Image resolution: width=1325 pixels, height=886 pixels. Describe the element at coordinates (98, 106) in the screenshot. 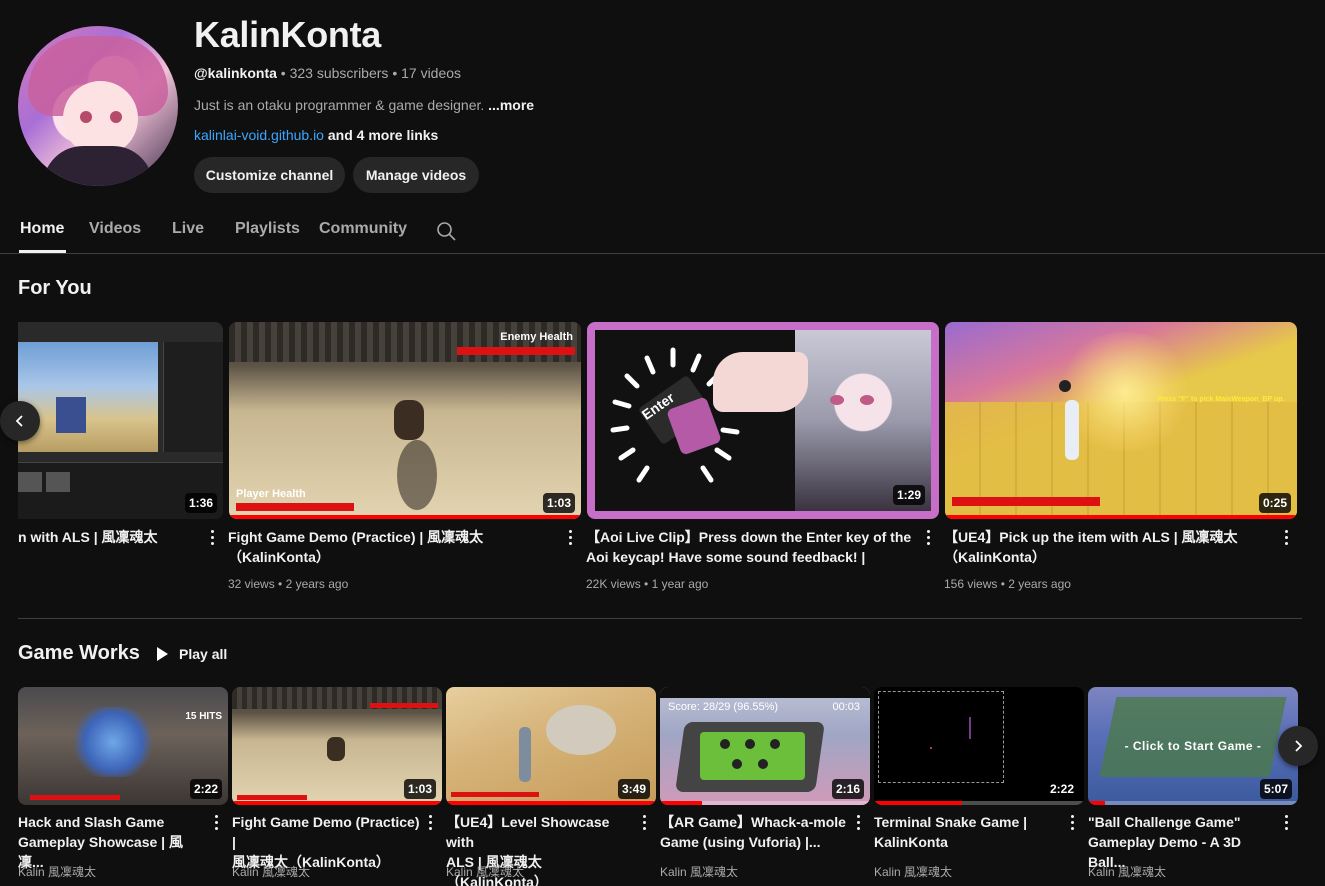

I see `channel-avatar` at that location.